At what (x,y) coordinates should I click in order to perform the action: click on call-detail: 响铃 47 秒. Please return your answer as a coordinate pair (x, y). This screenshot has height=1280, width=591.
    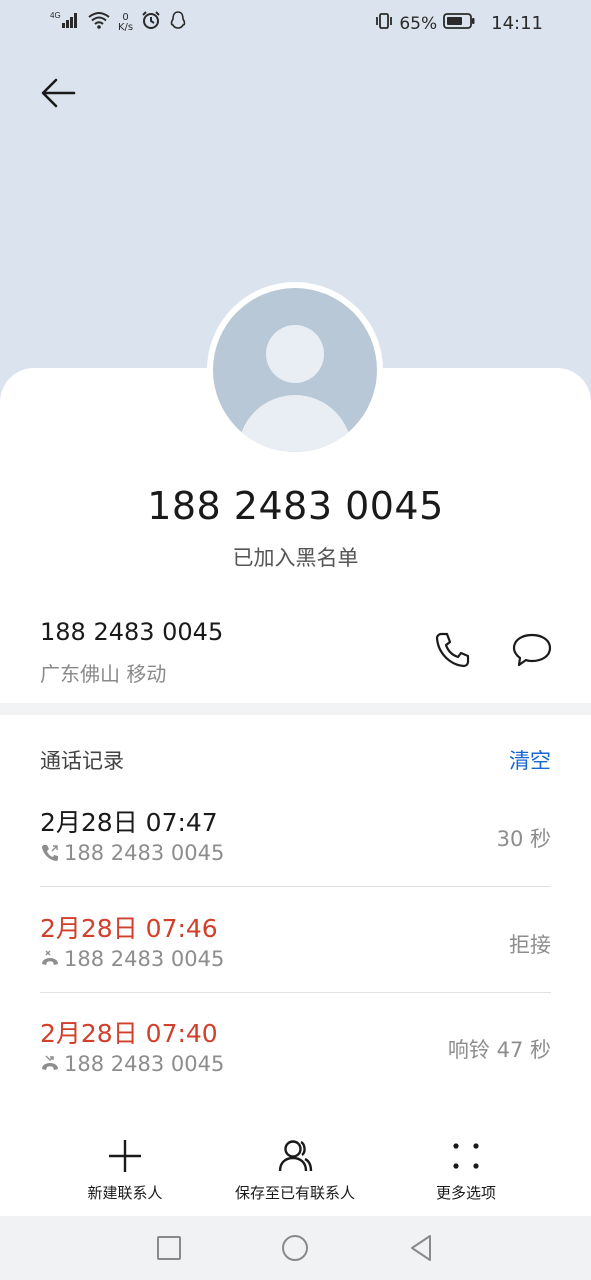
    Looking at the image, I should click on (499, 1050).